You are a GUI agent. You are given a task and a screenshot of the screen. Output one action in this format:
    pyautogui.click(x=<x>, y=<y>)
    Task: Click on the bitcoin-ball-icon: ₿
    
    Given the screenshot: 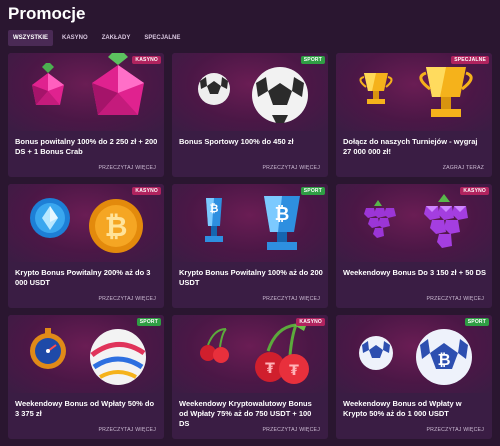 What is the action you would take?
    pyautogui.click(x=415, y=357)
    